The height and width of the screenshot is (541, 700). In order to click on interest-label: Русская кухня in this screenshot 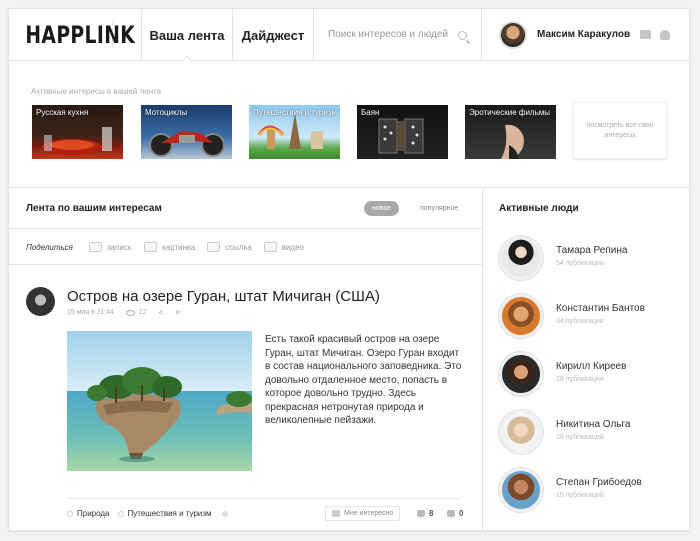, I will do `click(62, 112)`.